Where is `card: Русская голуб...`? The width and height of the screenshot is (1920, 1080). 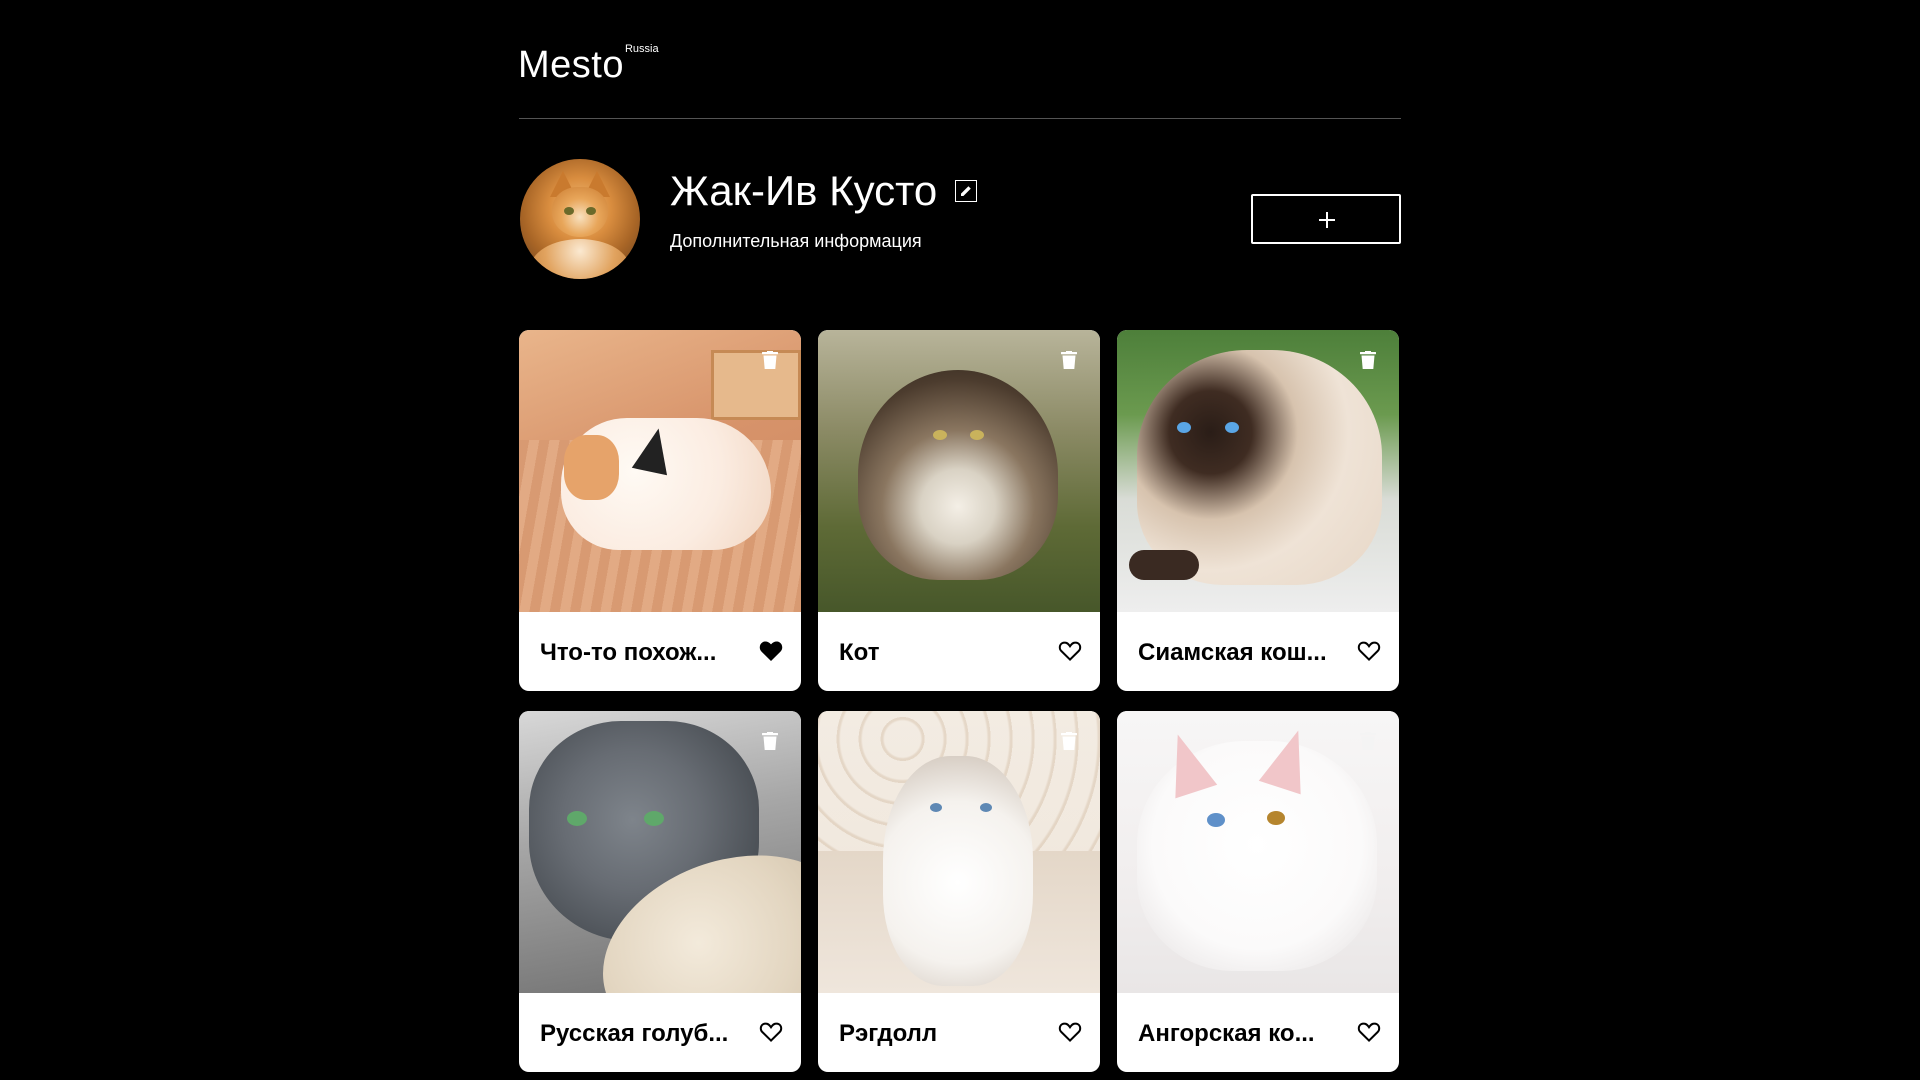 card: Русская голуб... is located at coordinates (660, 891).